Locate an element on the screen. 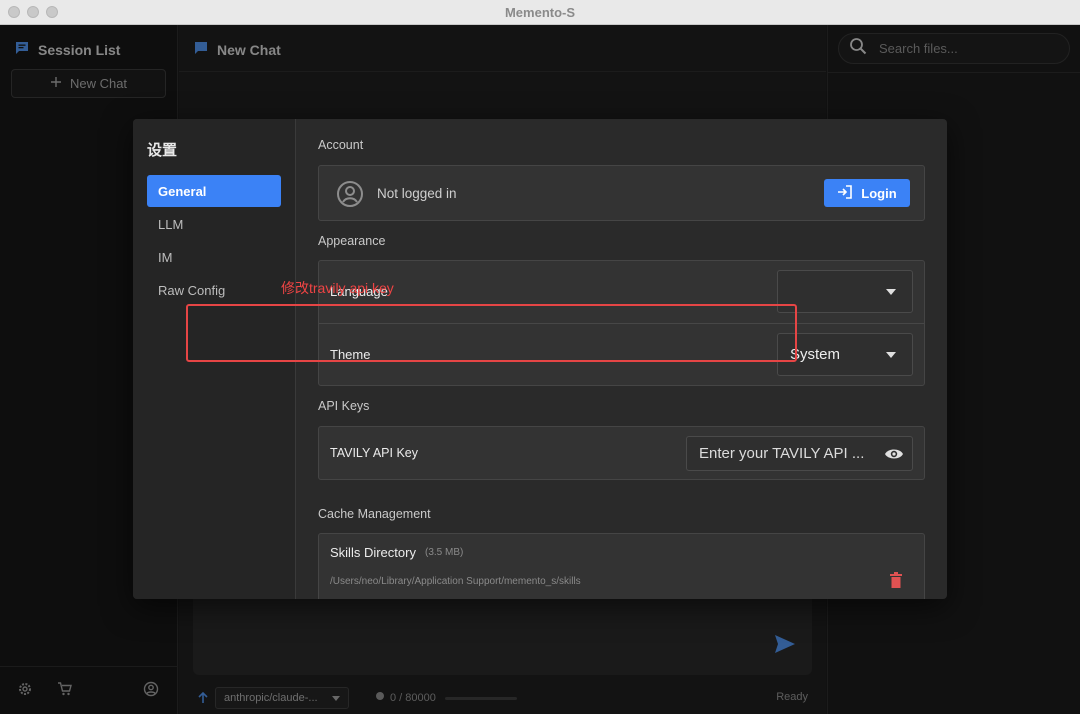 The height and width of the screenshot is (714, 1080). login-label: Login is located at coordinates (879, 193).